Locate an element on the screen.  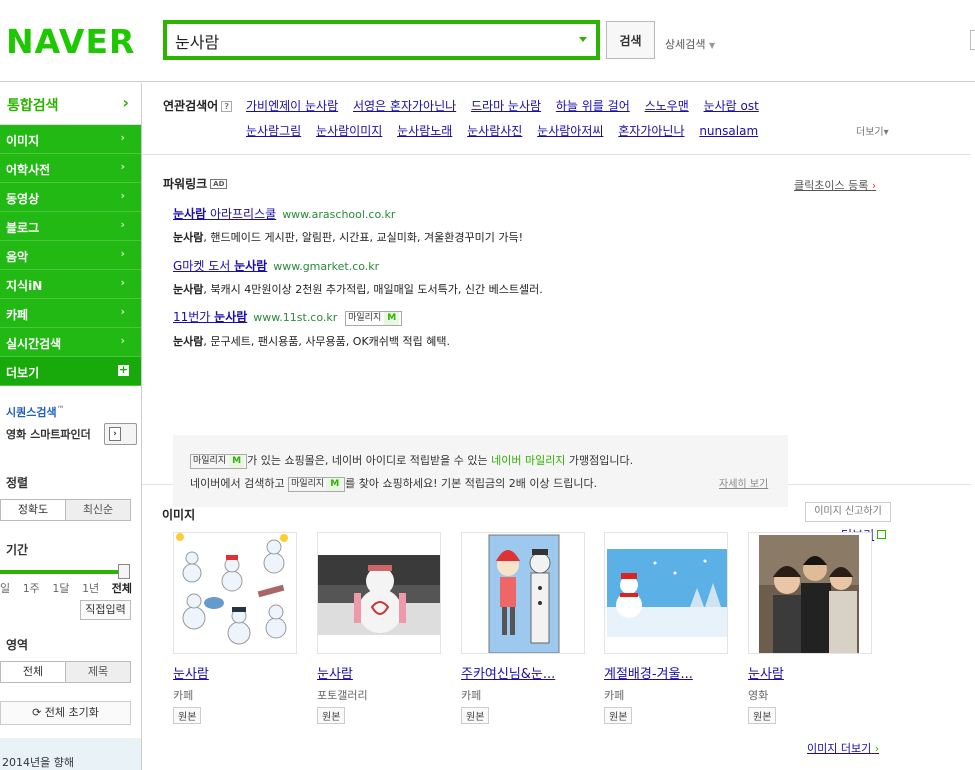
image-more-link: 이미지 더보기 › is located at coordinates (843, 748).